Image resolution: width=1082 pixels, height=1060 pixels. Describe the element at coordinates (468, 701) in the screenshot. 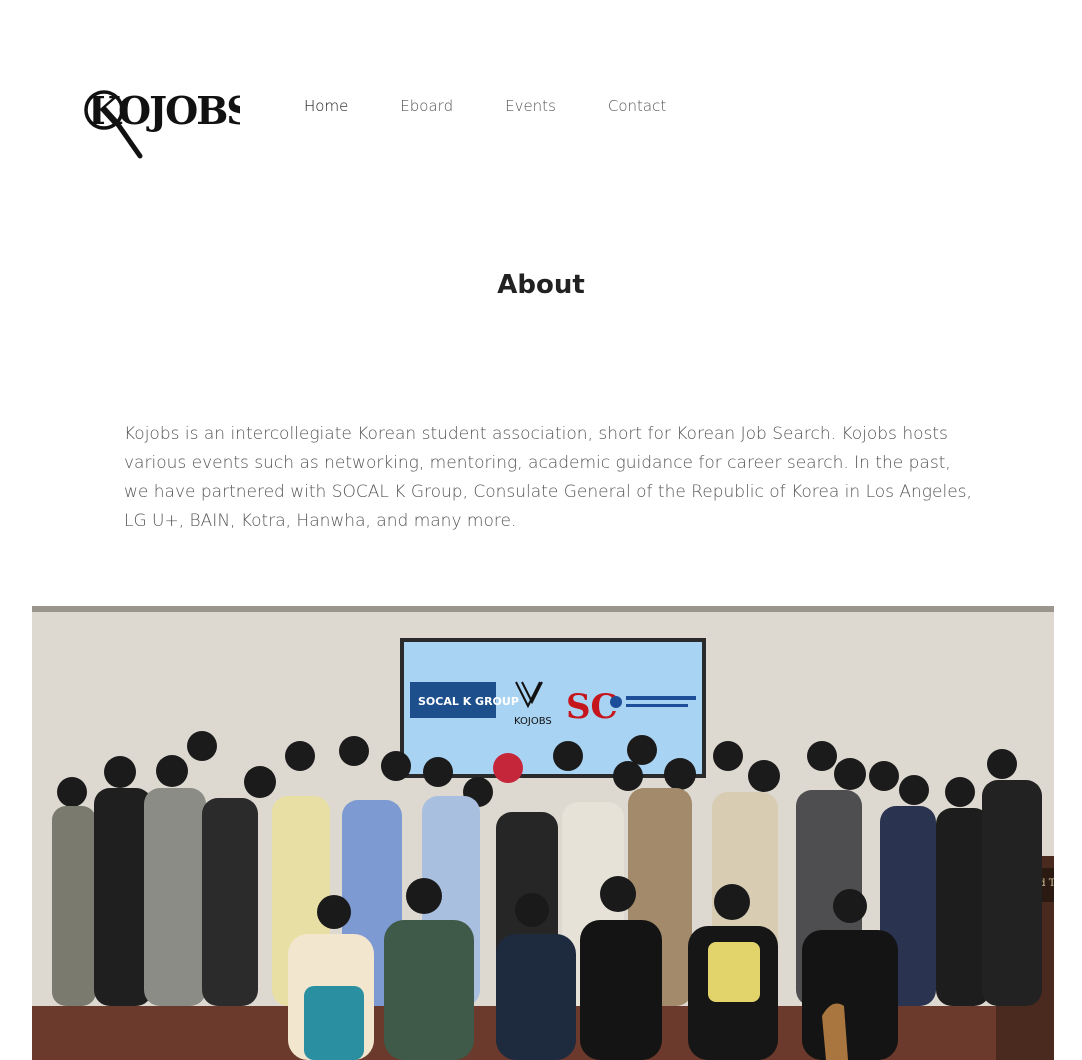

I see `screen-logo-socal: SOCAL K GROUP` at that location.